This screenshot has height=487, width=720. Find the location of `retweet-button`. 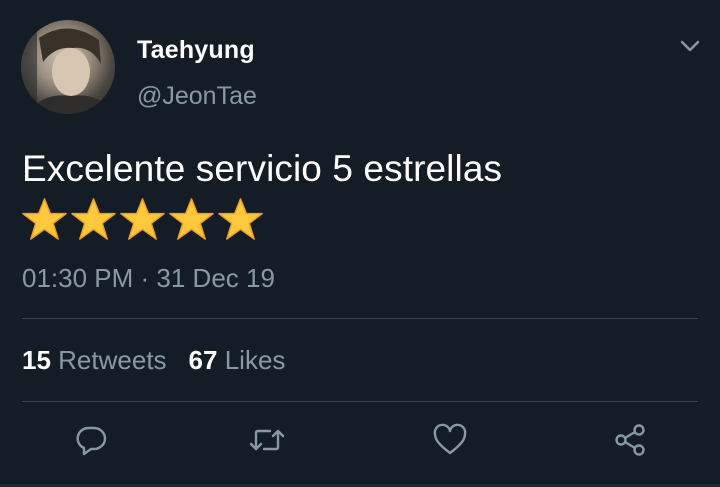

retweet-button is located at coordinates (267, 440).